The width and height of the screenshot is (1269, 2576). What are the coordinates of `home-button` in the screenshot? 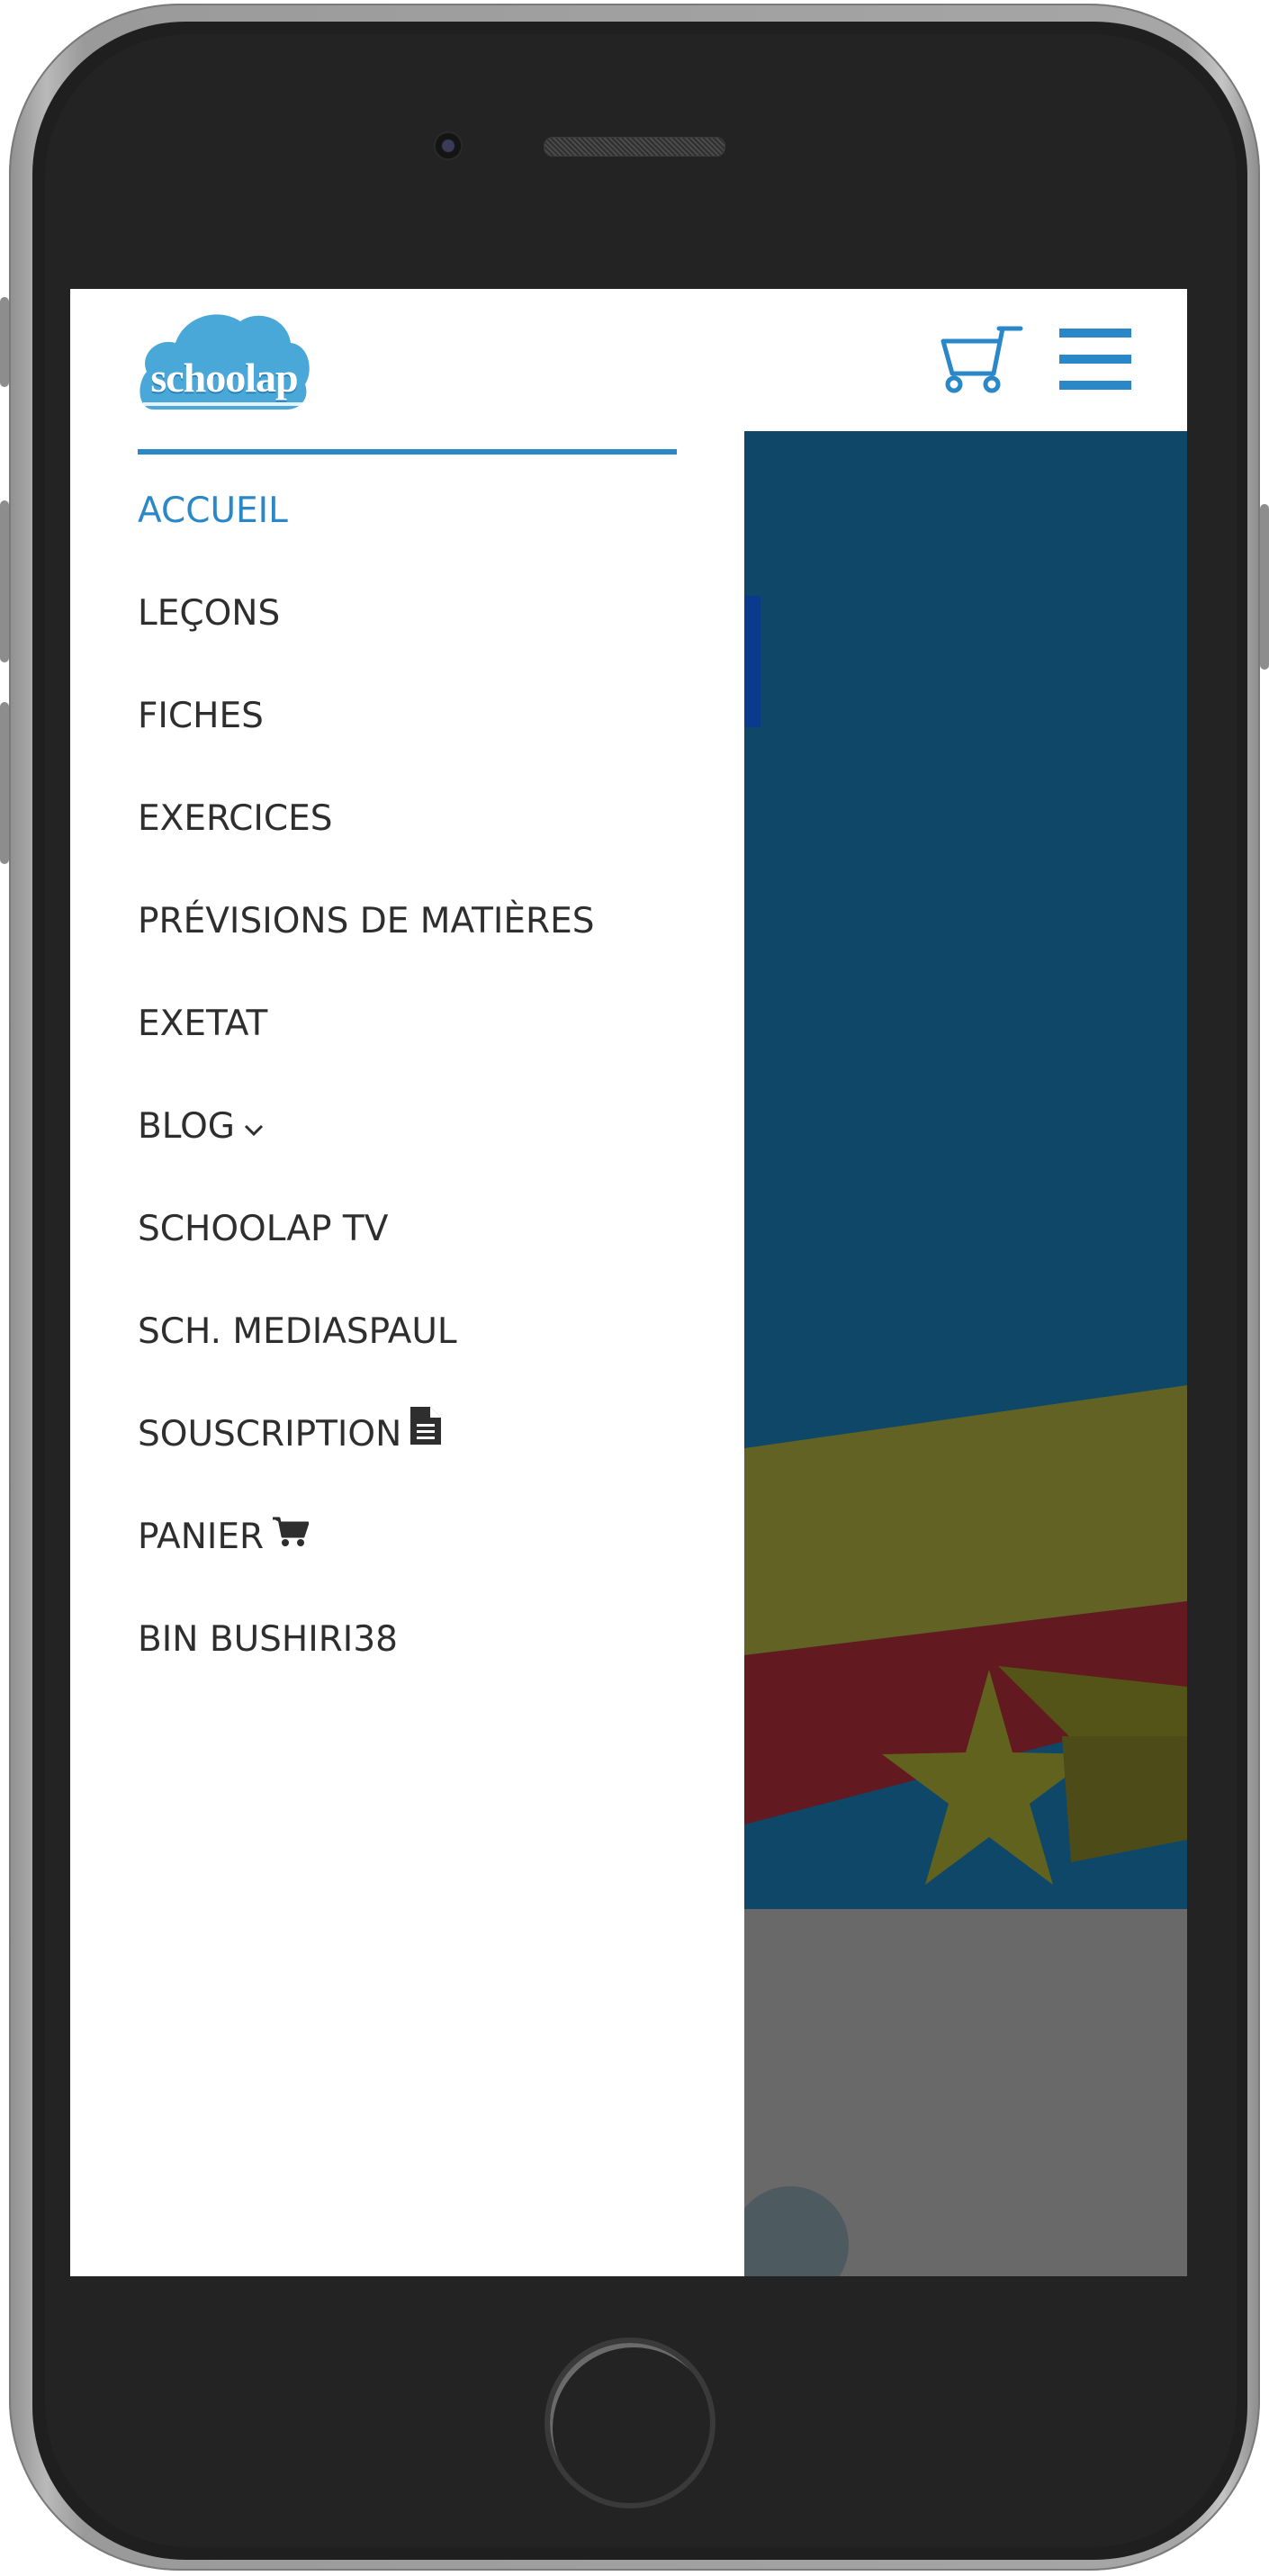 It's located at (630, 2422).